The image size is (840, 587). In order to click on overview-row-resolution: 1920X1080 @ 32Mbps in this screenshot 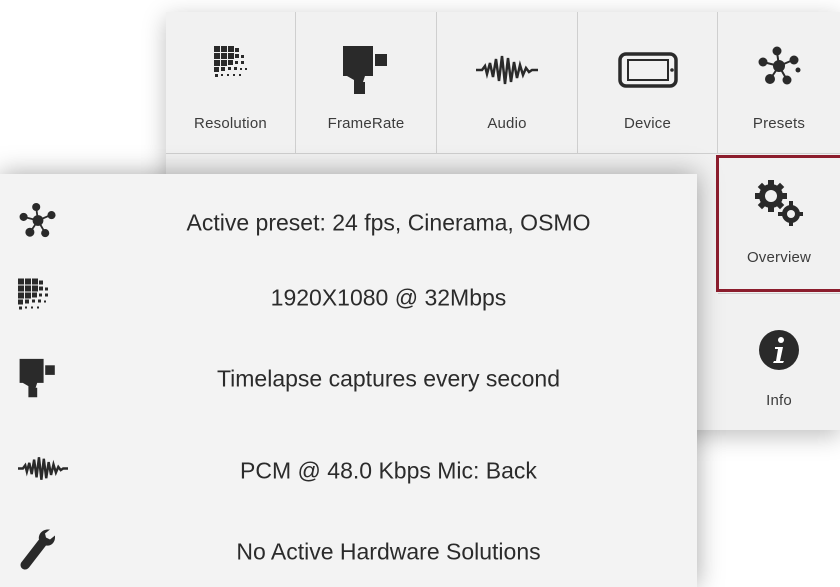, I will do `click(348, 298)`.